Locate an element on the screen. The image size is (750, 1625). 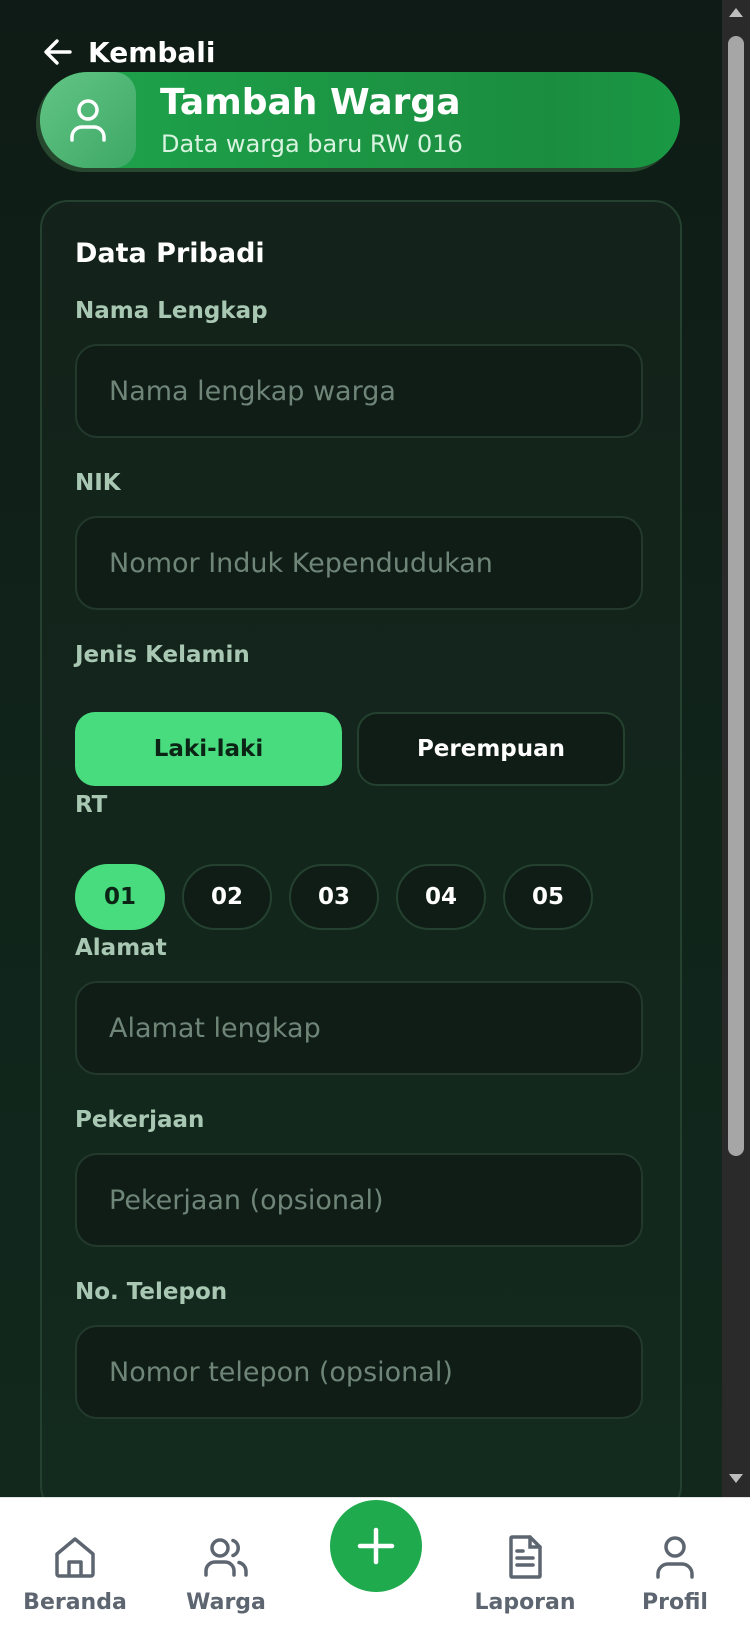
back-button: Kembali is located at coordinates (129, 52).